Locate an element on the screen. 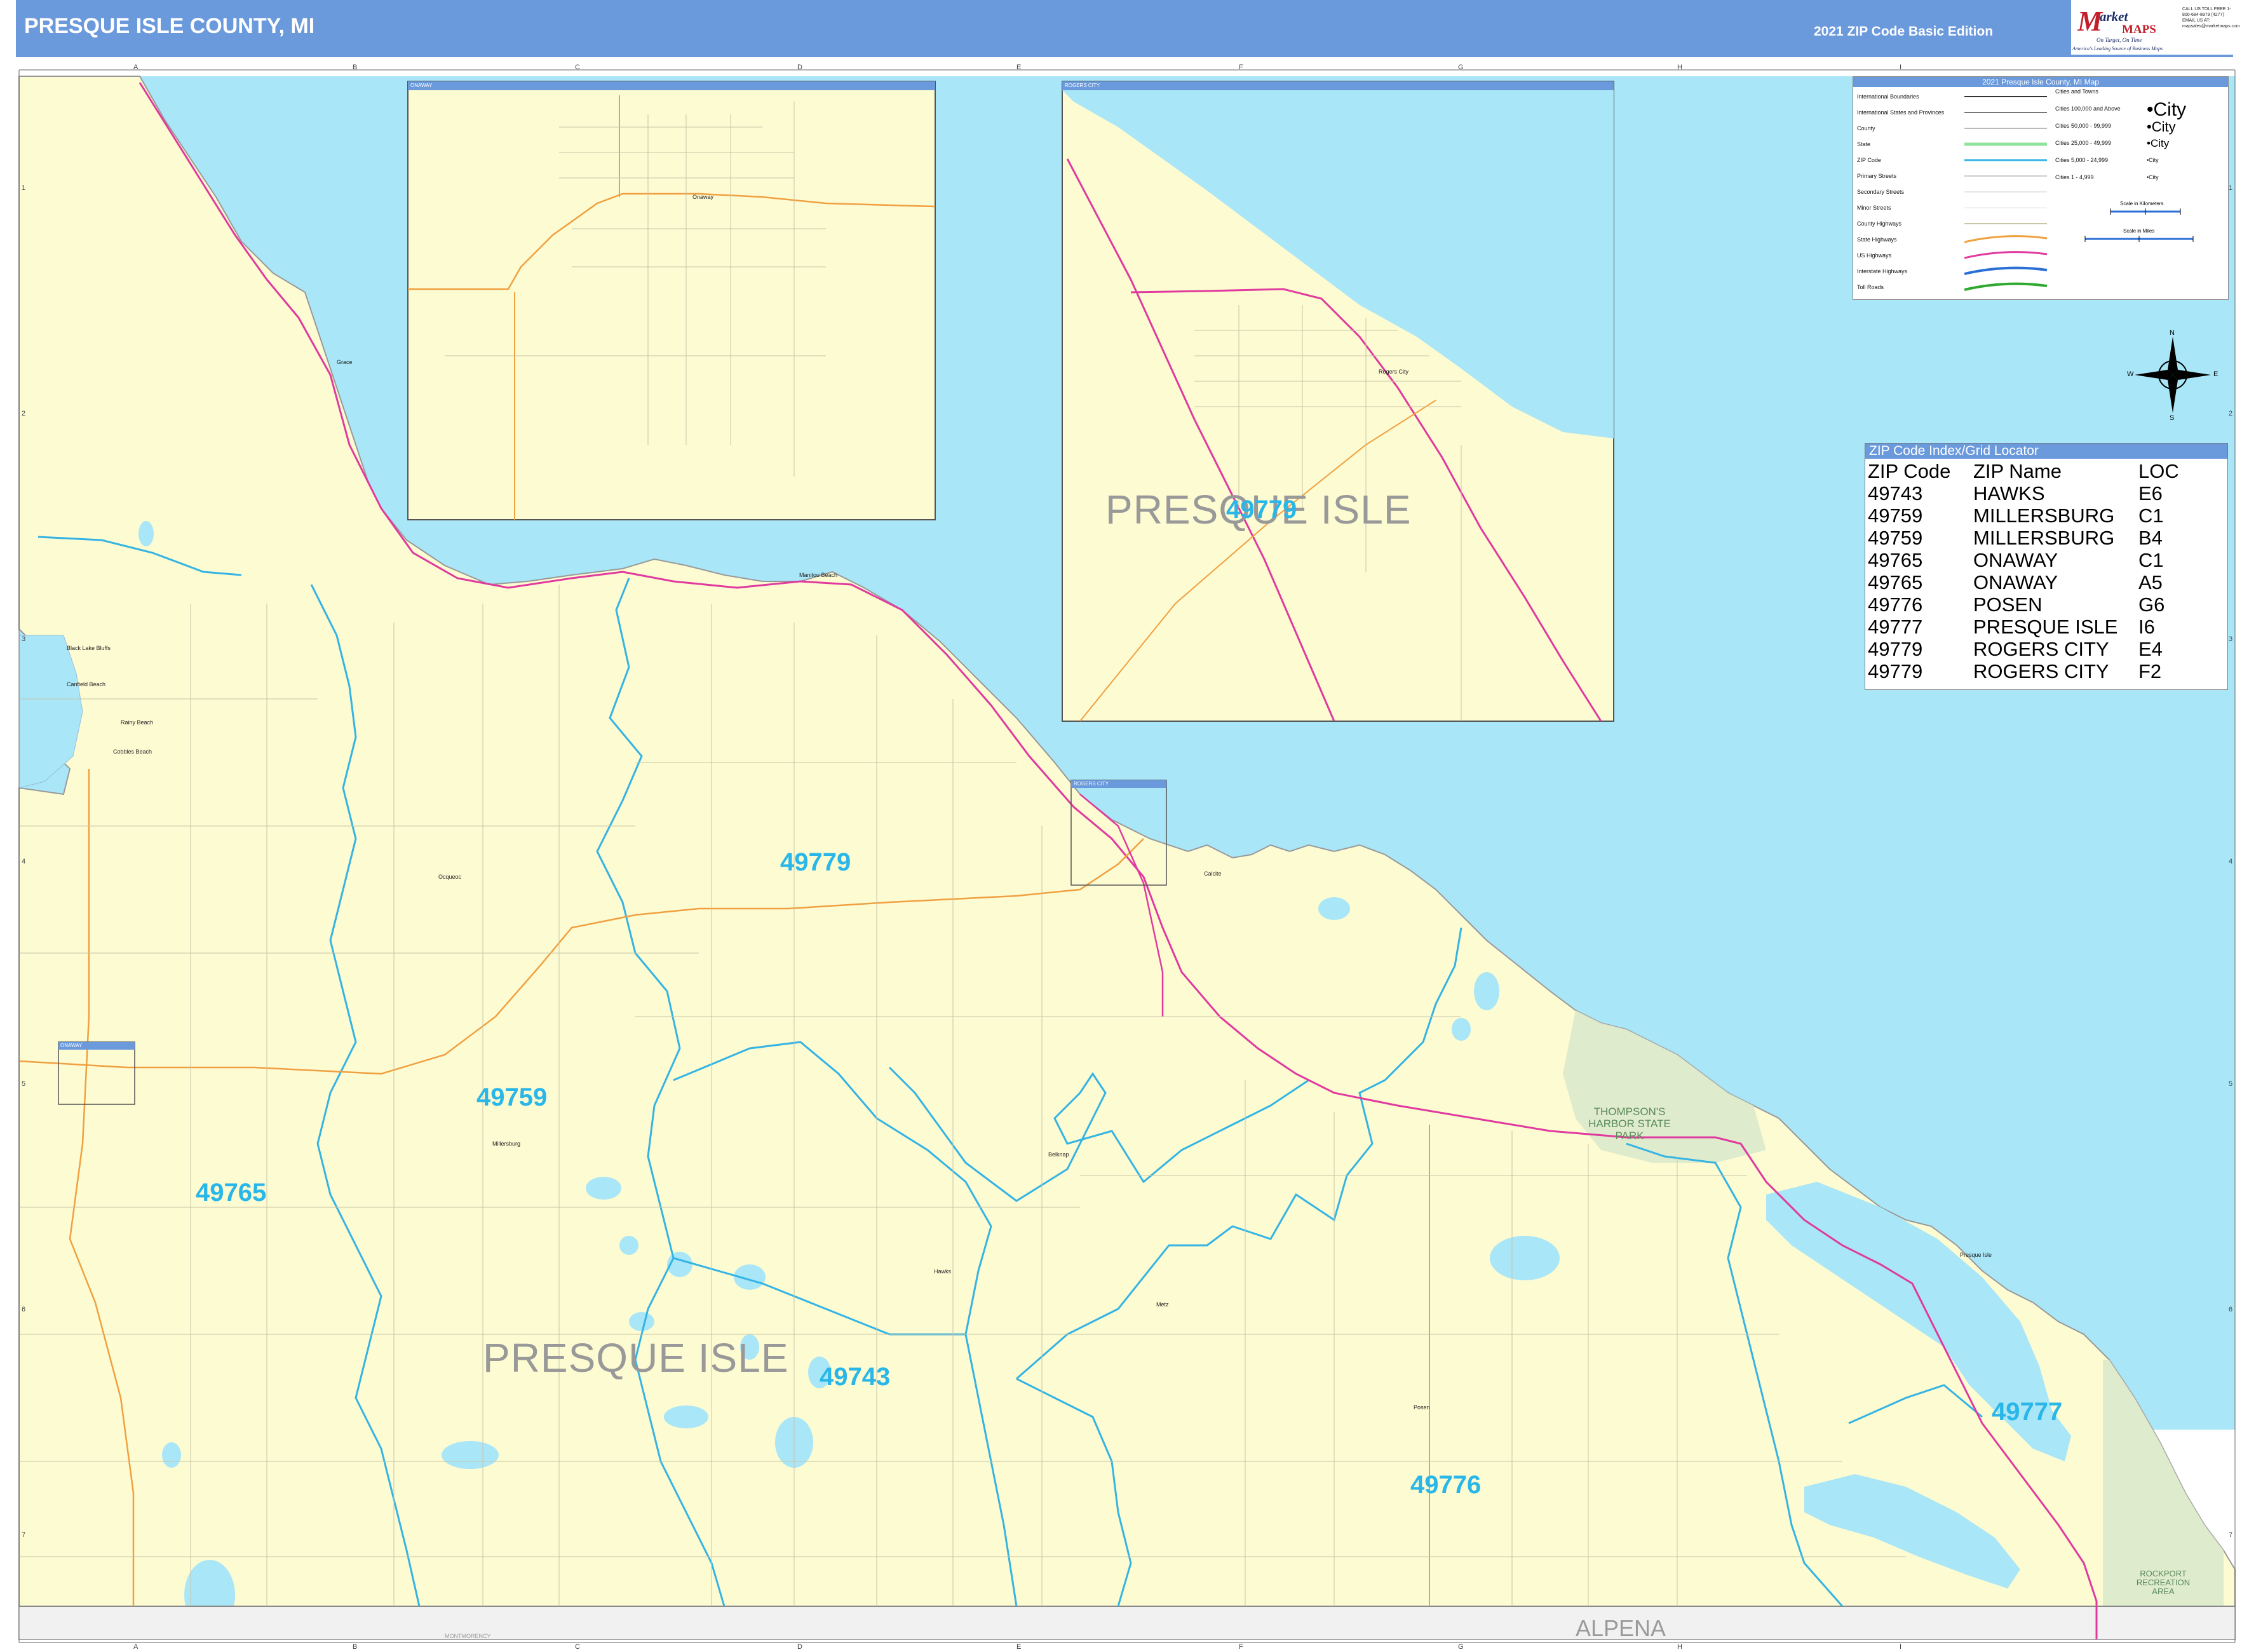 The width and height of the screenshot is (2242, 1652). zip-label-49779: 49779 is located at coordinates (815, 862).